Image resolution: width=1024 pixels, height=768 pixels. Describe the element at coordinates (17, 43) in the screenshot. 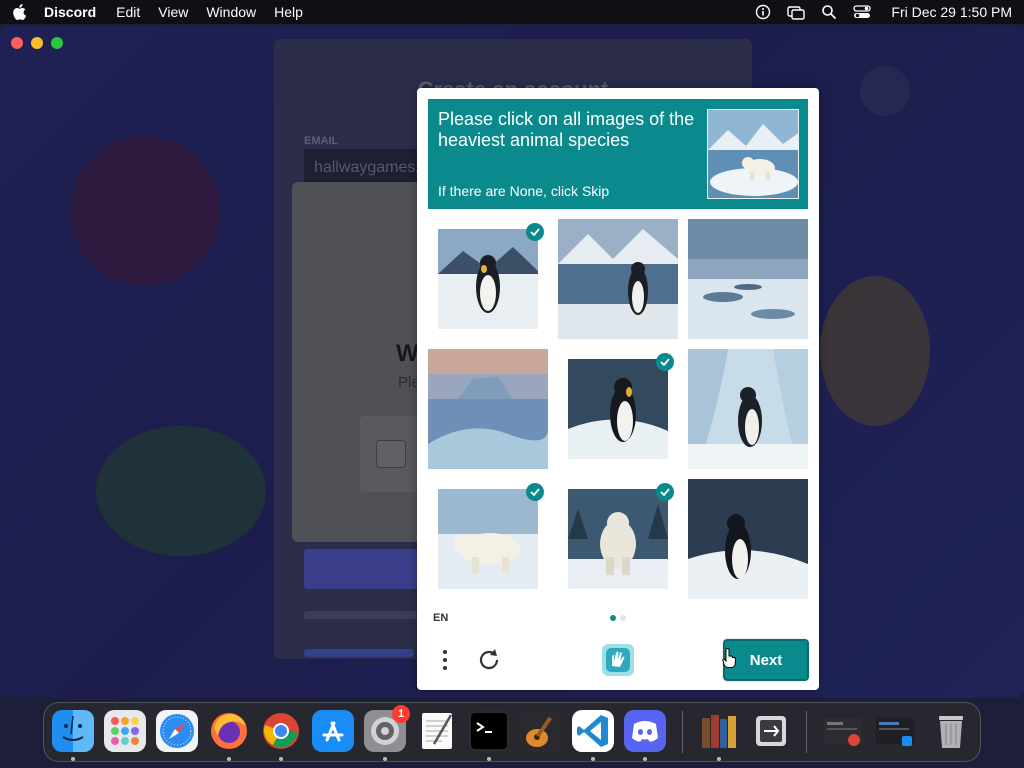

I see `close-window-button` at that location.